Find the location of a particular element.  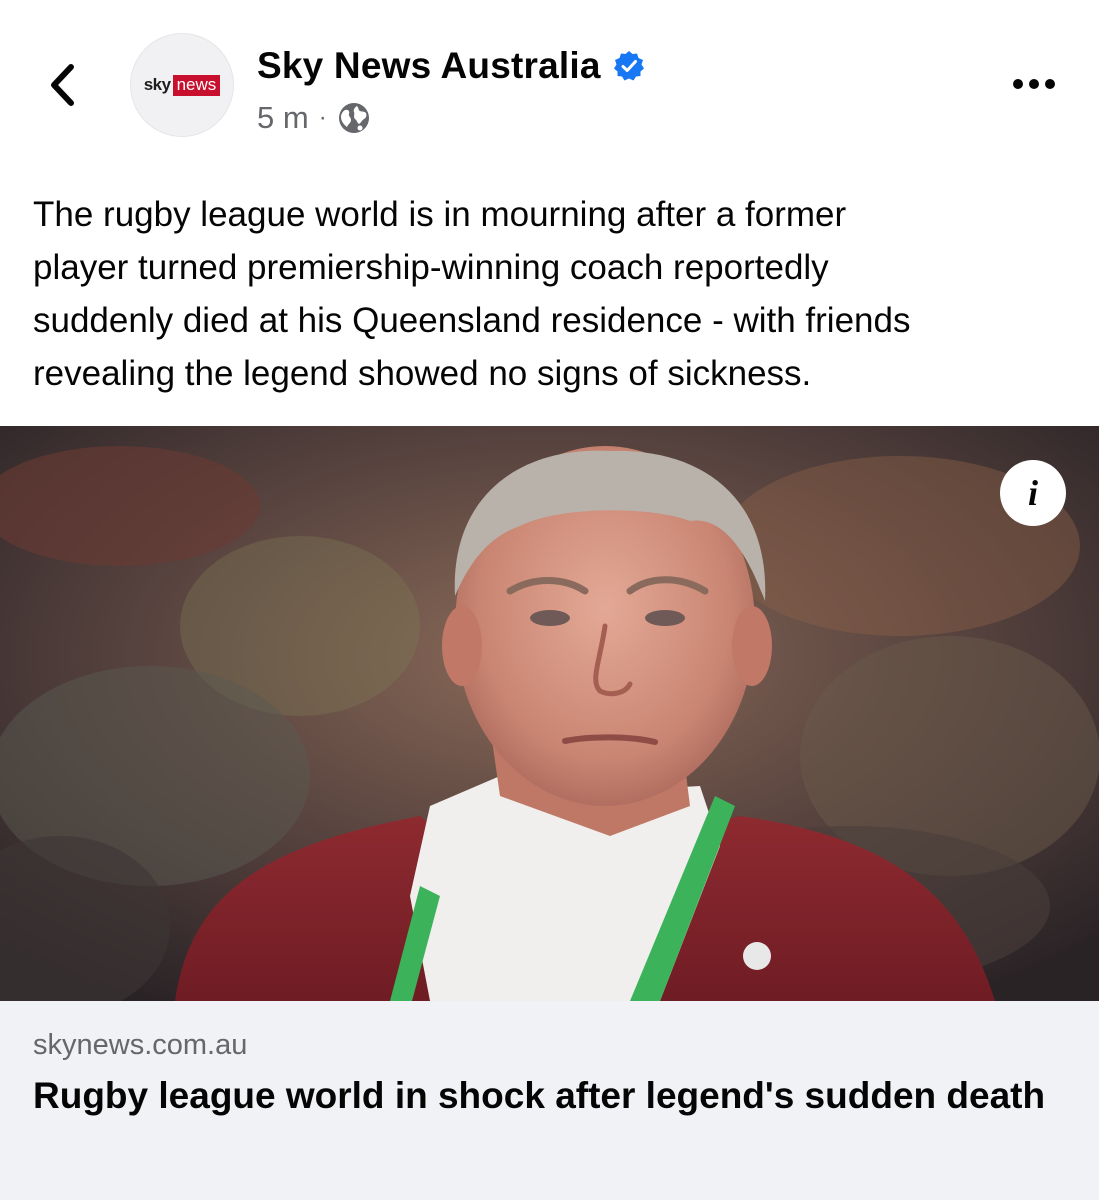

logo-news-text: news is located at coordinates (196, 85).